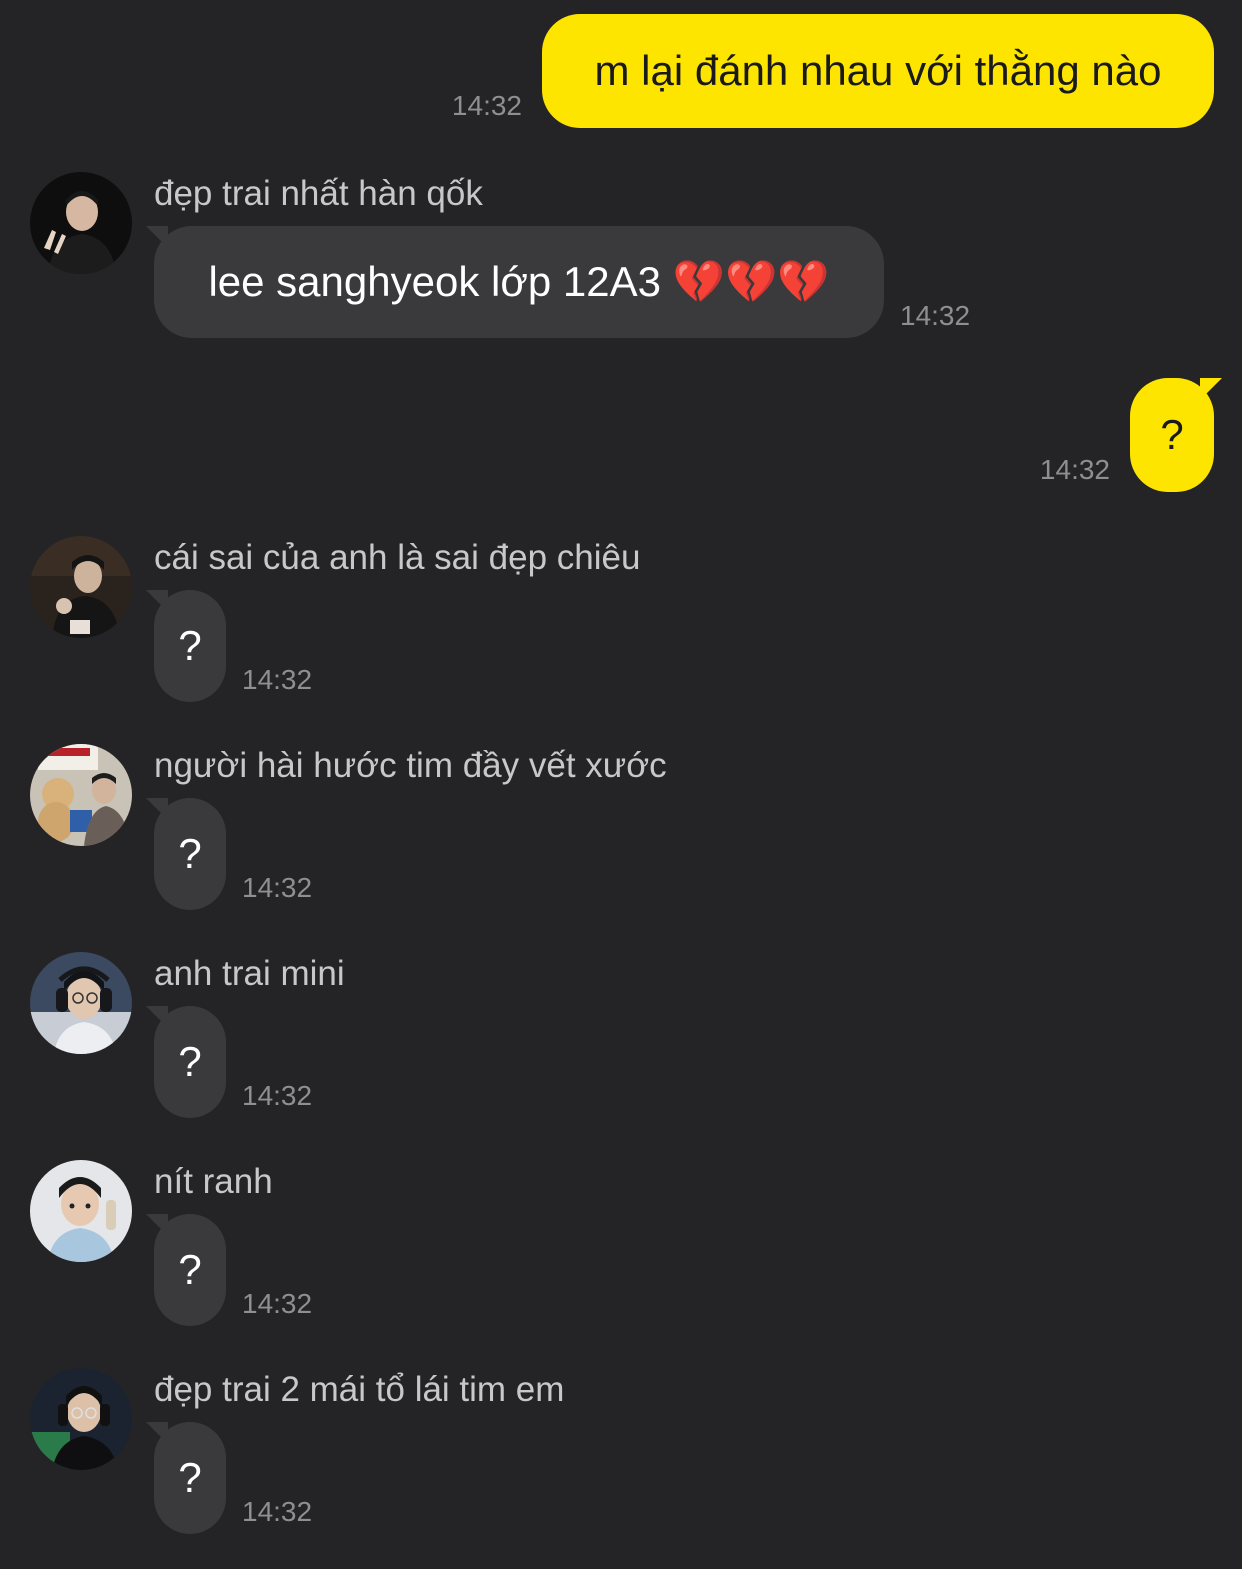 This screenshot has width=1242, height=1569. What do you see at coordinates (318, 193) in the screenshot?
I see `sender-name: đẹp trai nhất hàn qốk` at bounding box center [318, 193].